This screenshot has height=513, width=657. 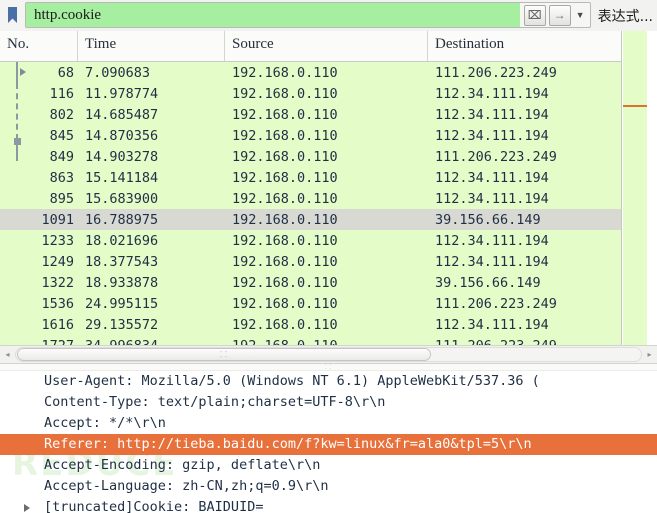 What do you see at coordinates (61, 114) in the screenshot?
I see `cell-no: 802` at bounding box center [61, 114].